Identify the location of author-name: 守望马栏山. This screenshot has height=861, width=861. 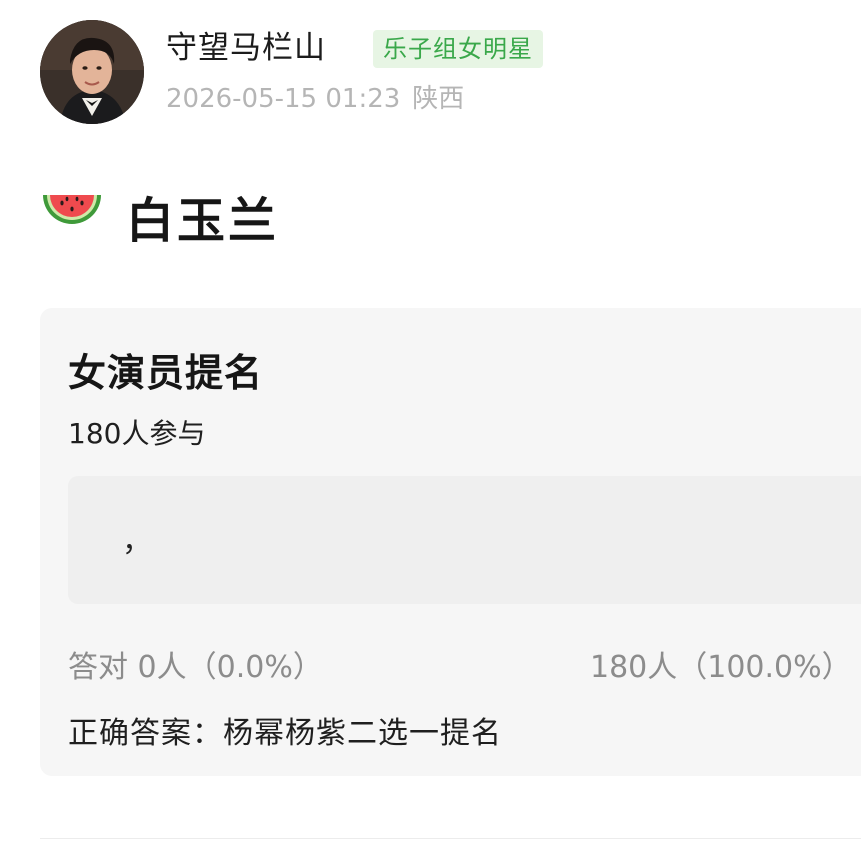
(246, 48).